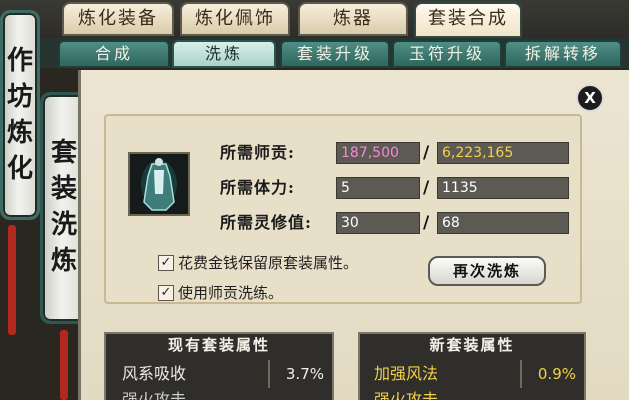  Describe the element at coordinates (224, 54) in the screenshot. I see `subtab-reroll: 洗炼` at that location.